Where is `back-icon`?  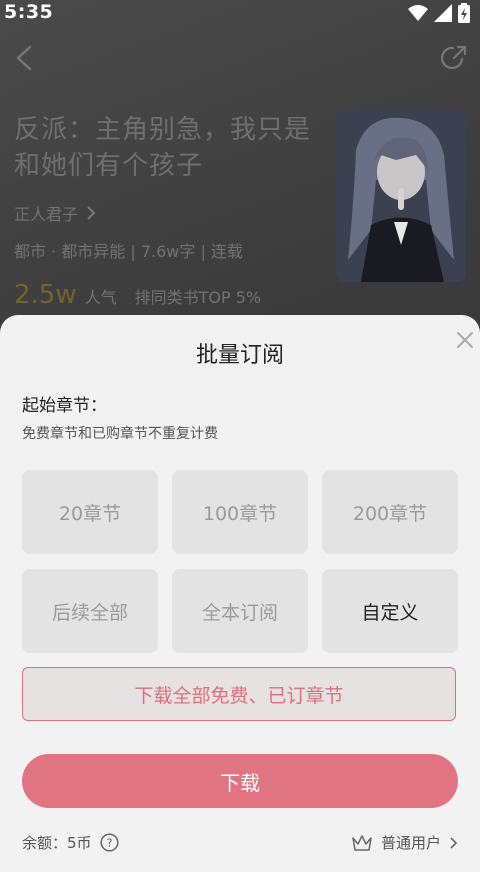 back-icon is located at coordinates (24, 58).